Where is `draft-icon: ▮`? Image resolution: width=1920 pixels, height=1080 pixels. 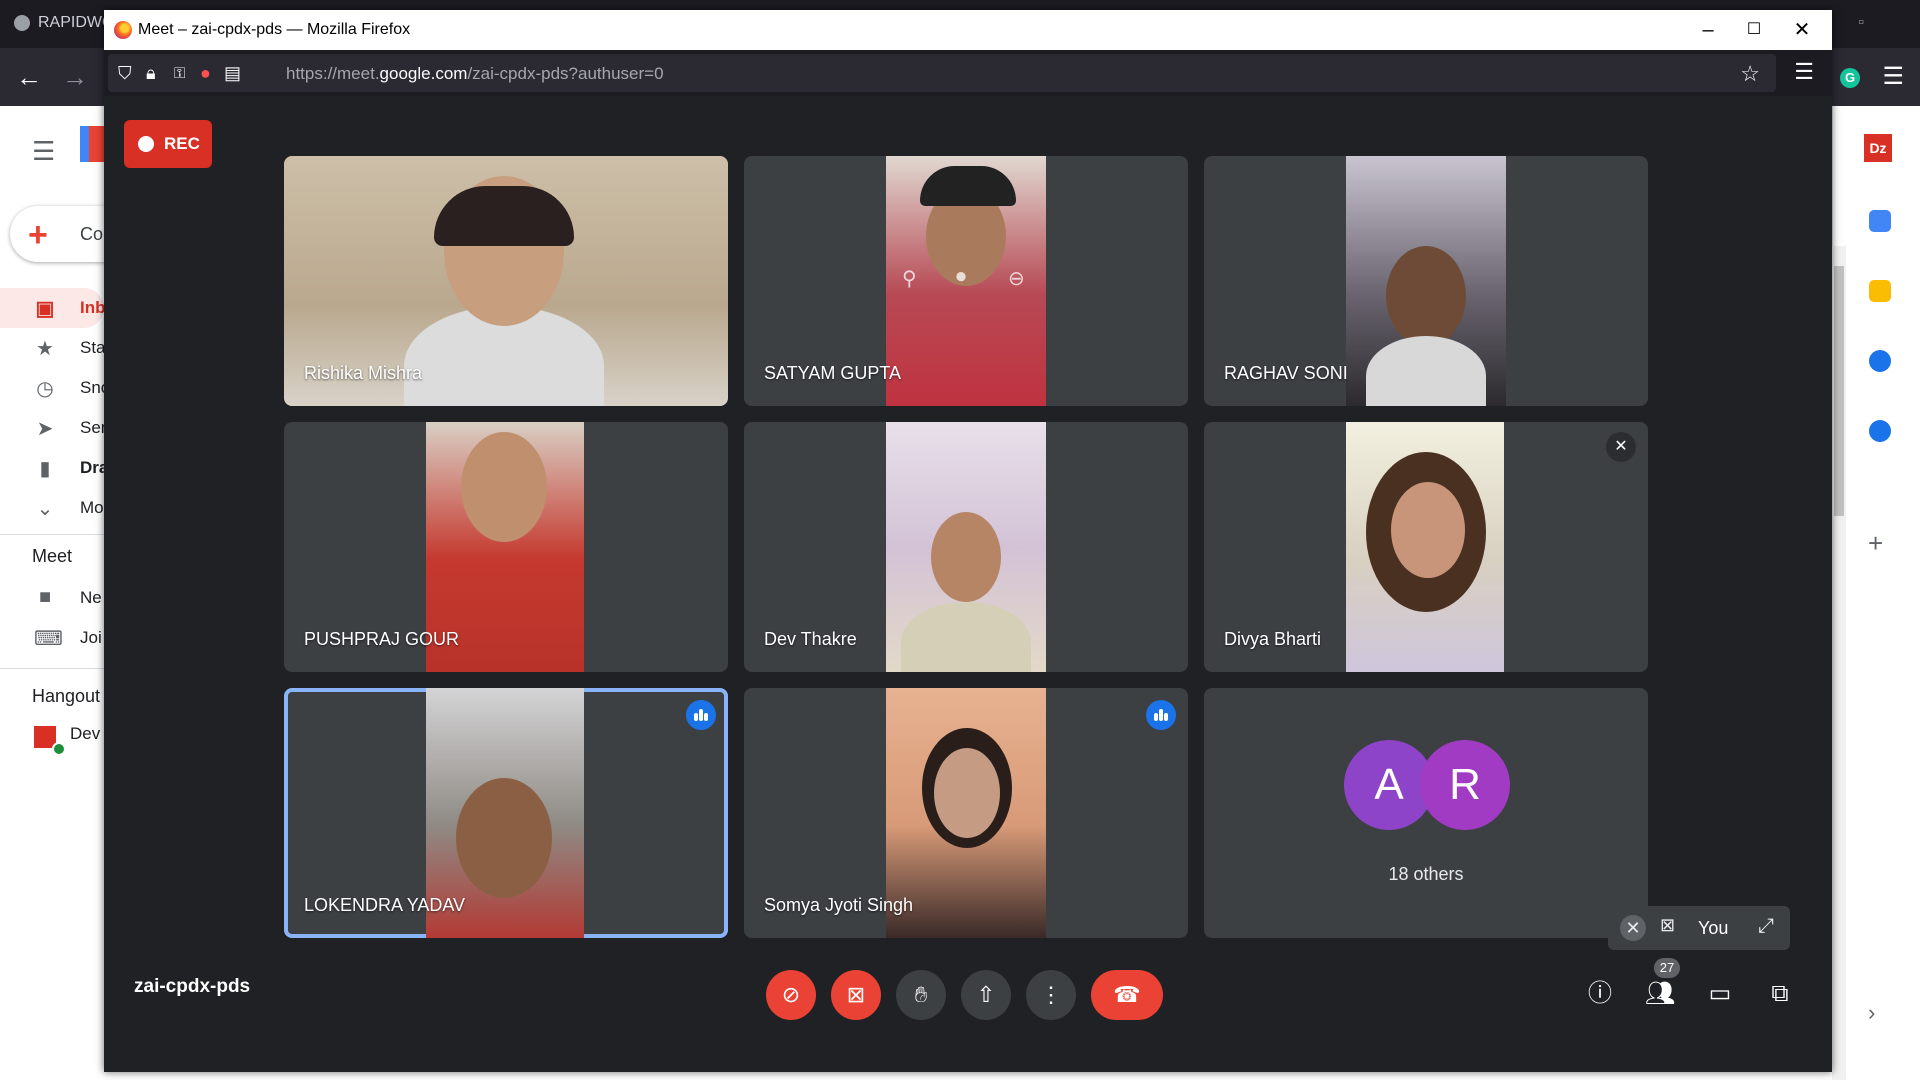
draft-icon: ▮ is located at coordinates (45, 469).